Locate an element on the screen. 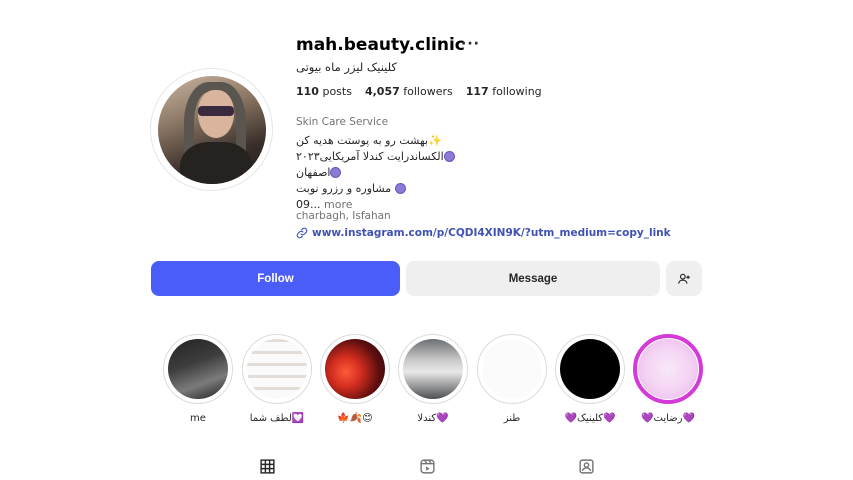  profile-full-name: کلینیک لیزر ماه بیوتی is located at coordinates (346, 67).